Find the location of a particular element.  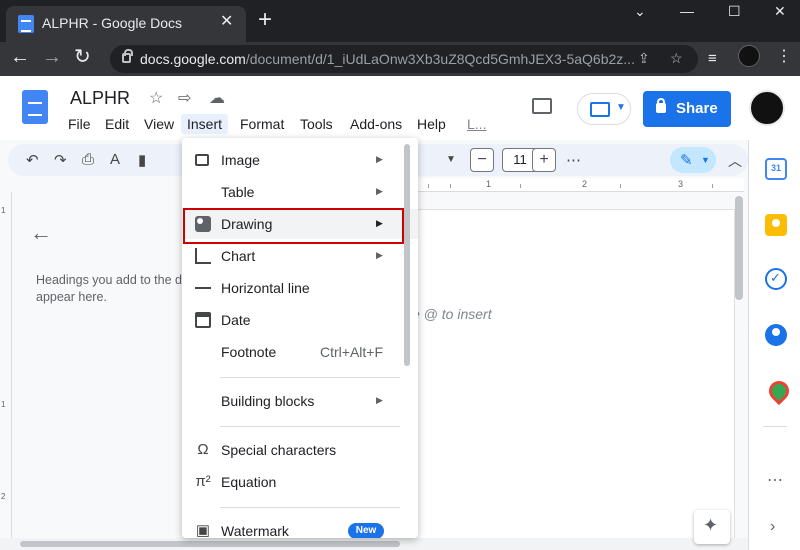

share-icon: ⇪ is located at coordinates (644, 58).